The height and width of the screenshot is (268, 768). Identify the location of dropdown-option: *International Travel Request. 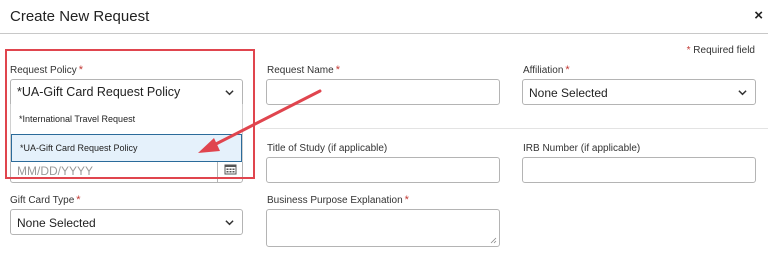
(126, 119).